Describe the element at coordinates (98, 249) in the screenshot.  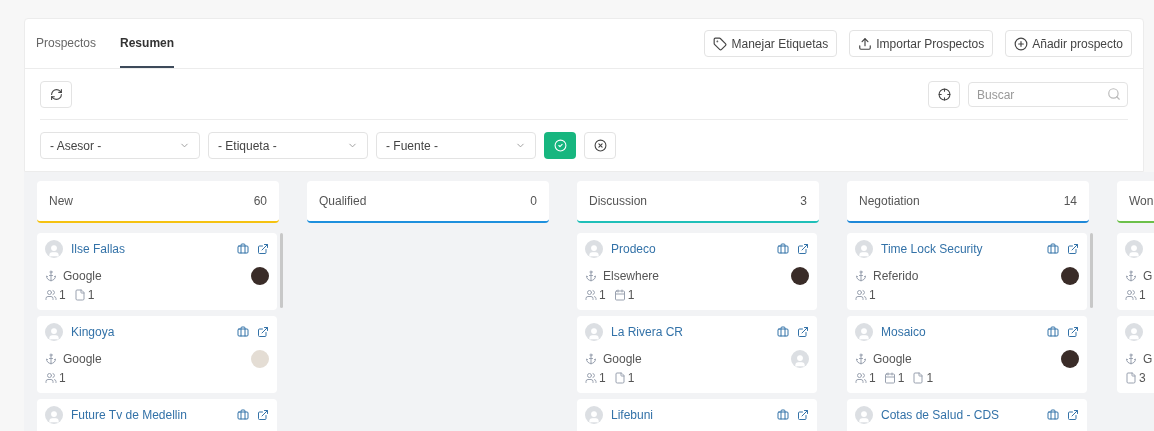
I see `prospect-link: Ilse Fallas` at that location.